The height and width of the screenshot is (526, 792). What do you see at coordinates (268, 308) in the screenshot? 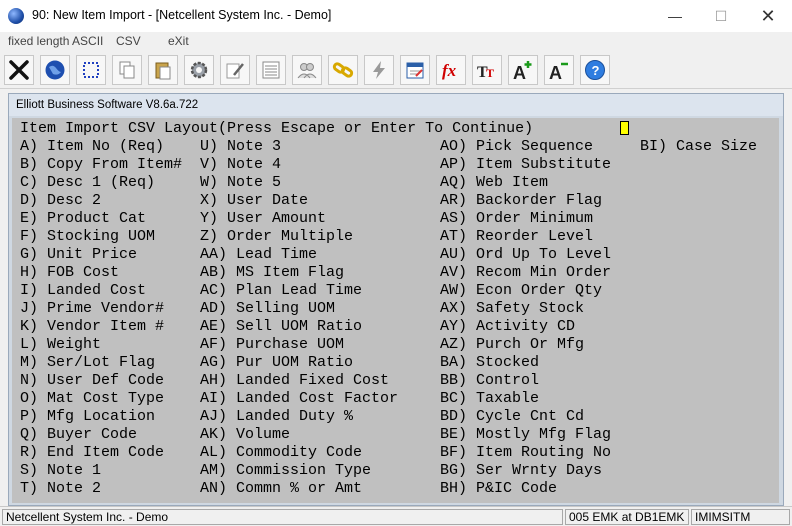
I see `screen-option-col2: AD) Selling UOM` at bounding box center [268, 308].